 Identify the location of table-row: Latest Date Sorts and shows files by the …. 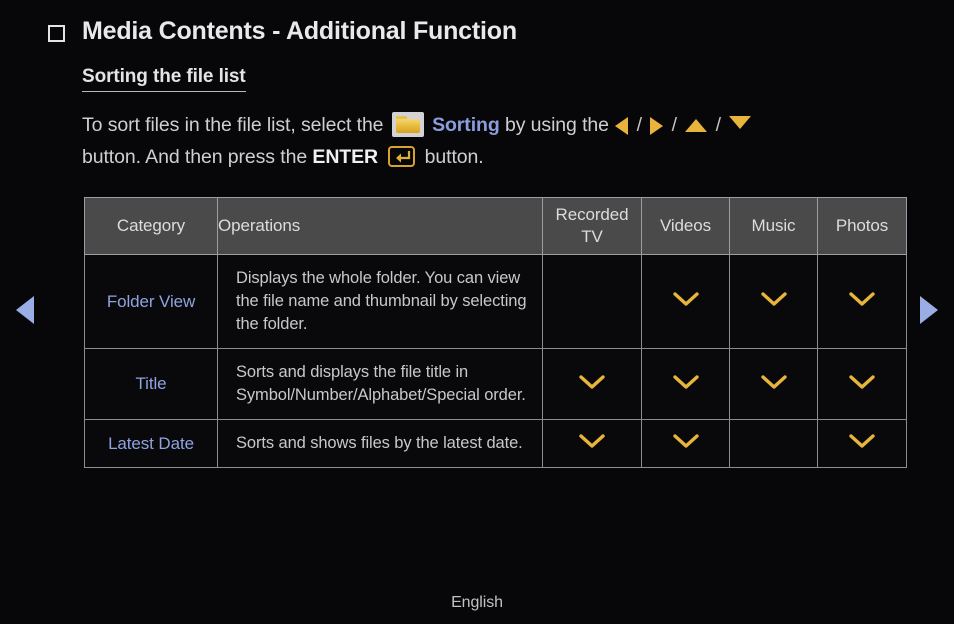
(495, 443).